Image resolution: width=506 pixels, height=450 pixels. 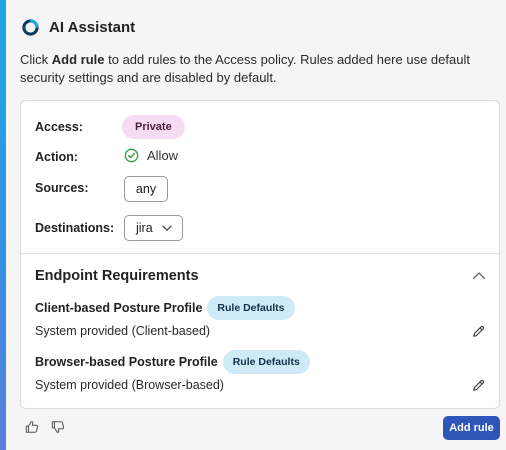 What do you see at coordinates (153, 127) in the screenshot?
I see `access-private-chip: Private` at bounding box center [153, 127].